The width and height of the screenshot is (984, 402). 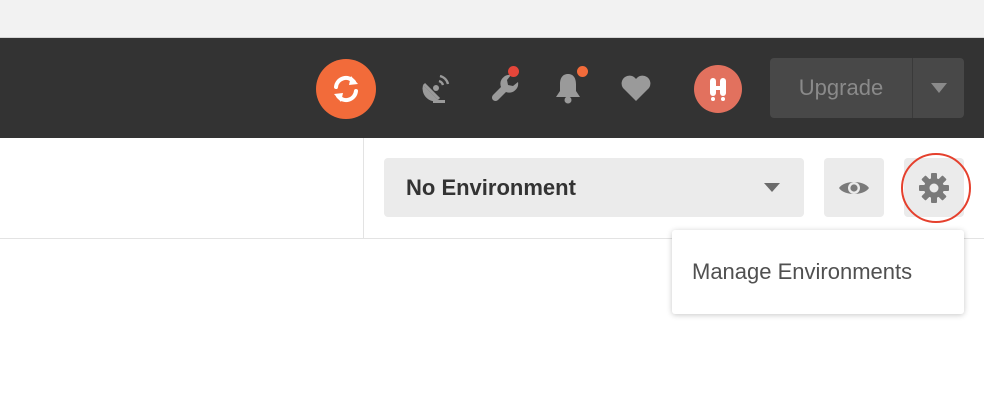 I want to click on wrench-icon, so click(x=505, y=88).